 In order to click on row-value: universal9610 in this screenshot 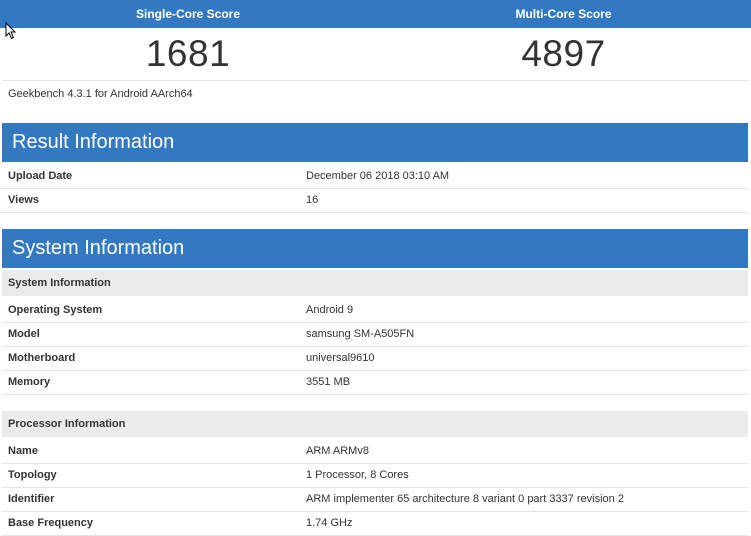, I will do `click(340, 358)`.